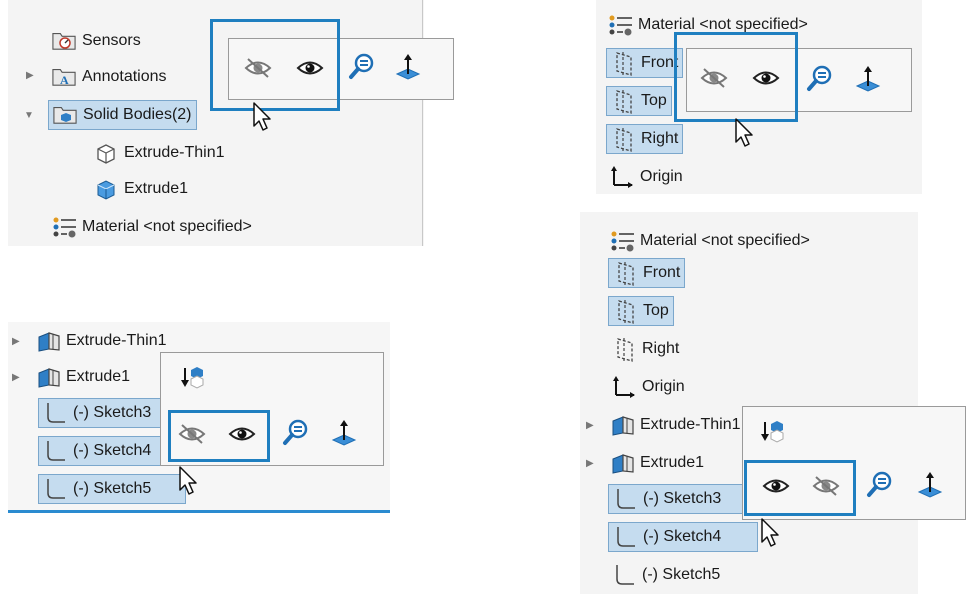  Describe the element at coordinates (96, 41) in the screenshot. I see `tree-item-sensors: Sensors` at that location.